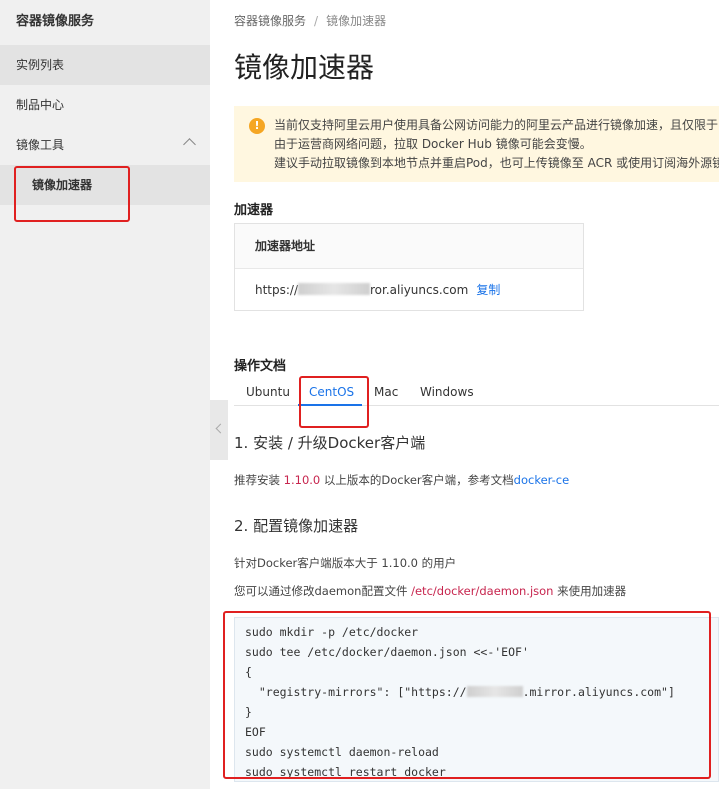 The image size is (719, 789). I want to click on page-title: 镜像加速器, so click(304, 67).